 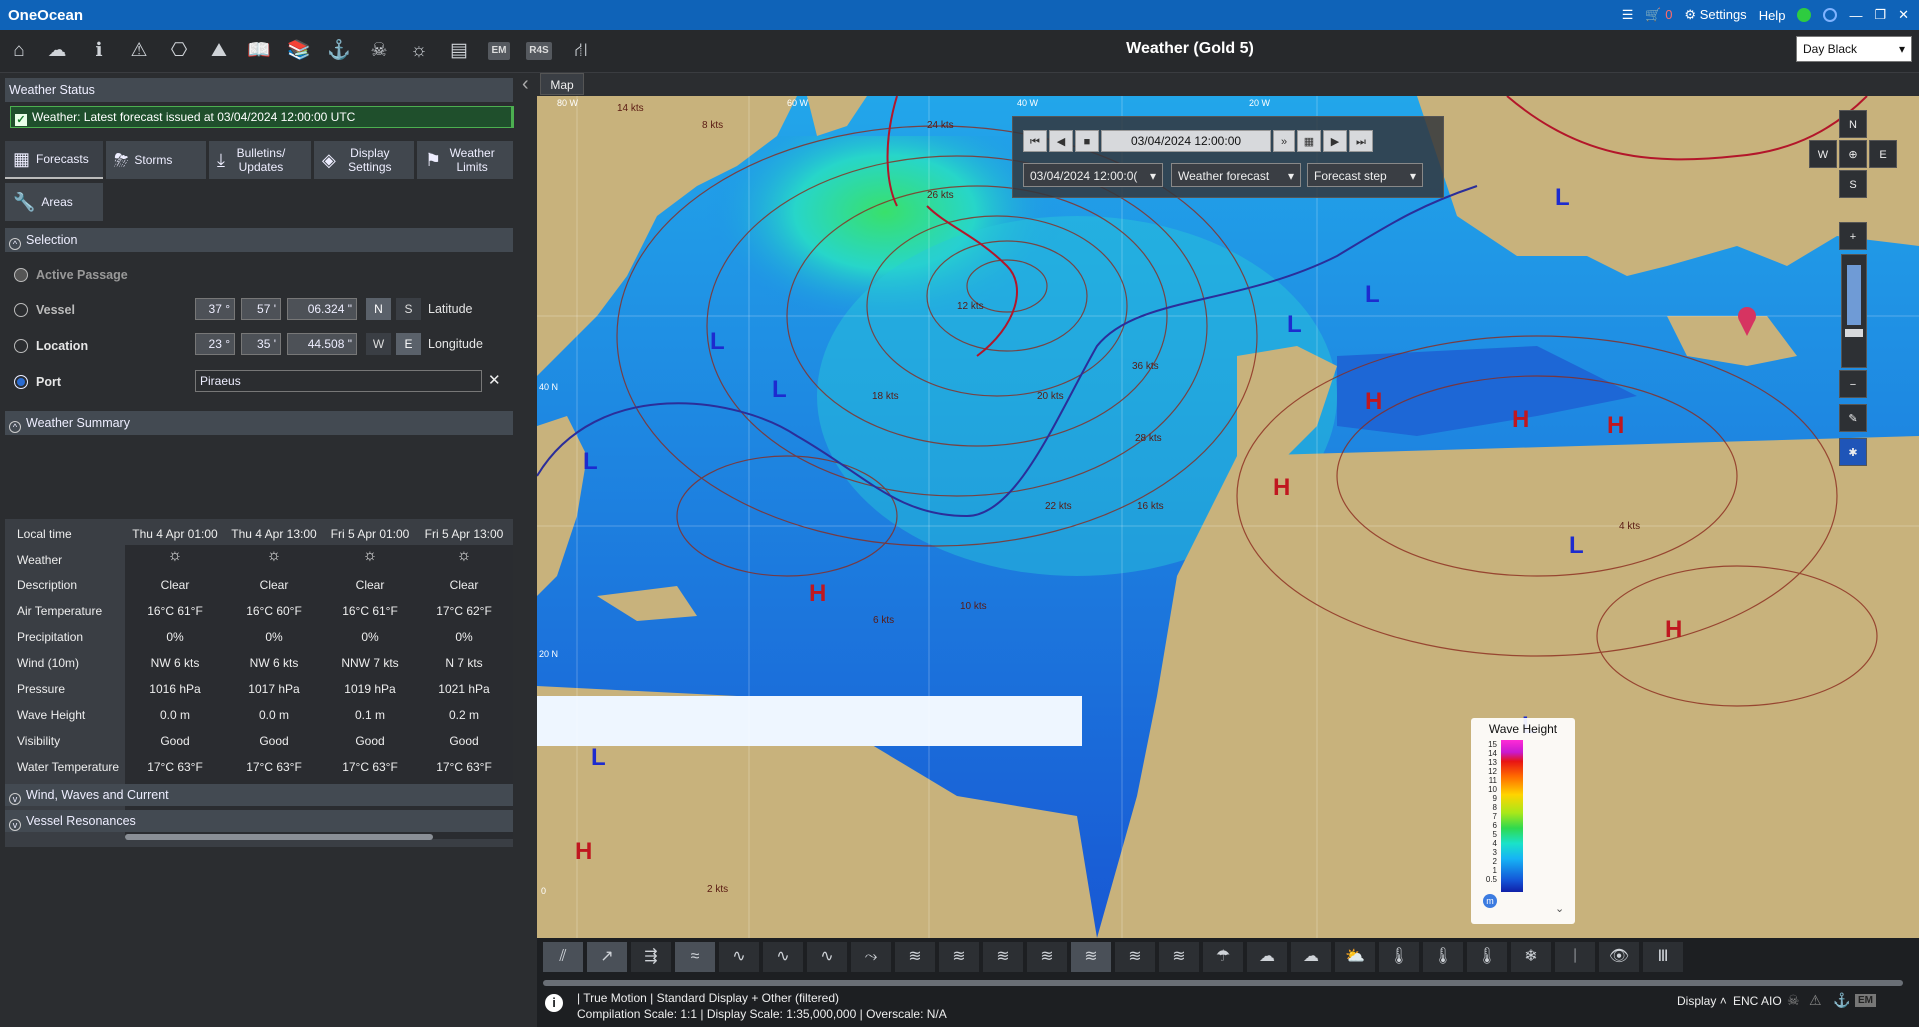 What do you see at coordinates (1035, 141) in the screenshot?
I see `skip-to-start-button: ⏮` at bounding box center [1035, 141].